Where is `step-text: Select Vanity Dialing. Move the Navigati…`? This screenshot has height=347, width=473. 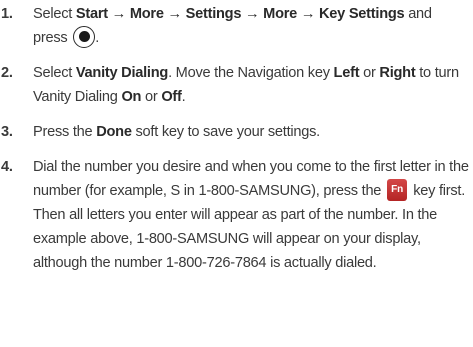
step-text: Select Vanity Dialing. Move the Navigati… is located at coordinates (253, 85).